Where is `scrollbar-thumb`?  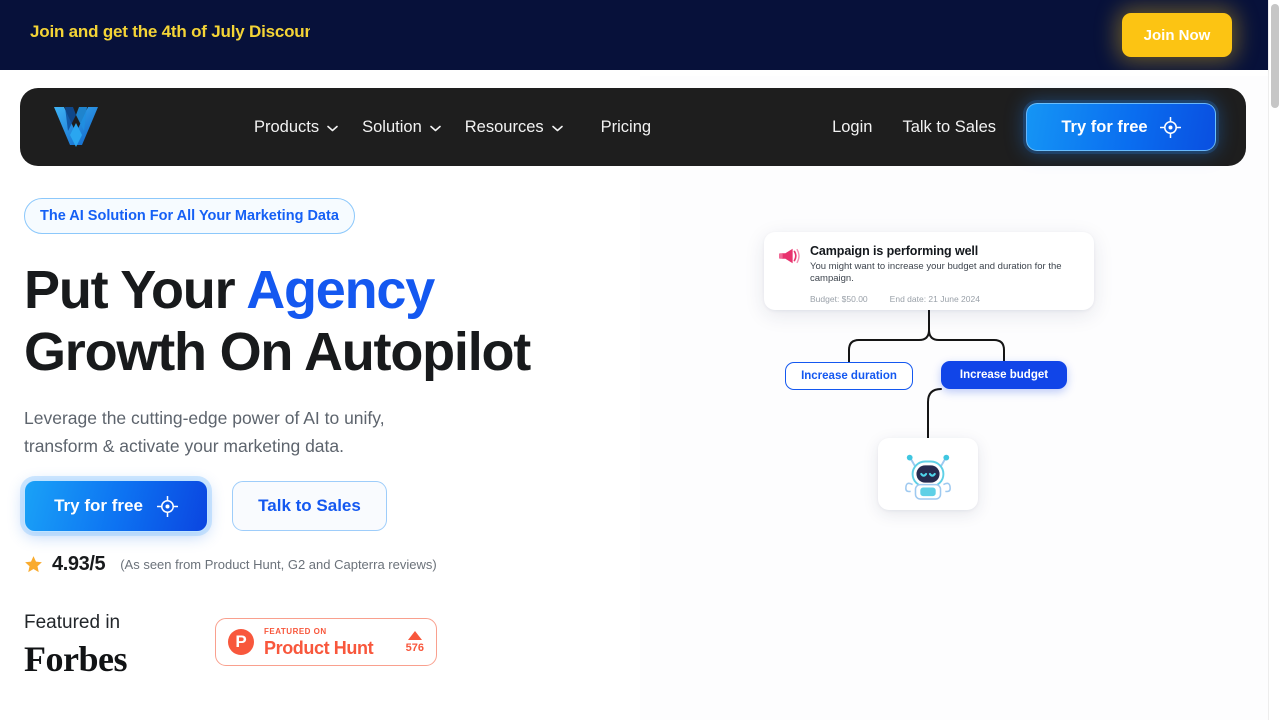
scrollbar-thumb is located at coordinates (1275, 56).